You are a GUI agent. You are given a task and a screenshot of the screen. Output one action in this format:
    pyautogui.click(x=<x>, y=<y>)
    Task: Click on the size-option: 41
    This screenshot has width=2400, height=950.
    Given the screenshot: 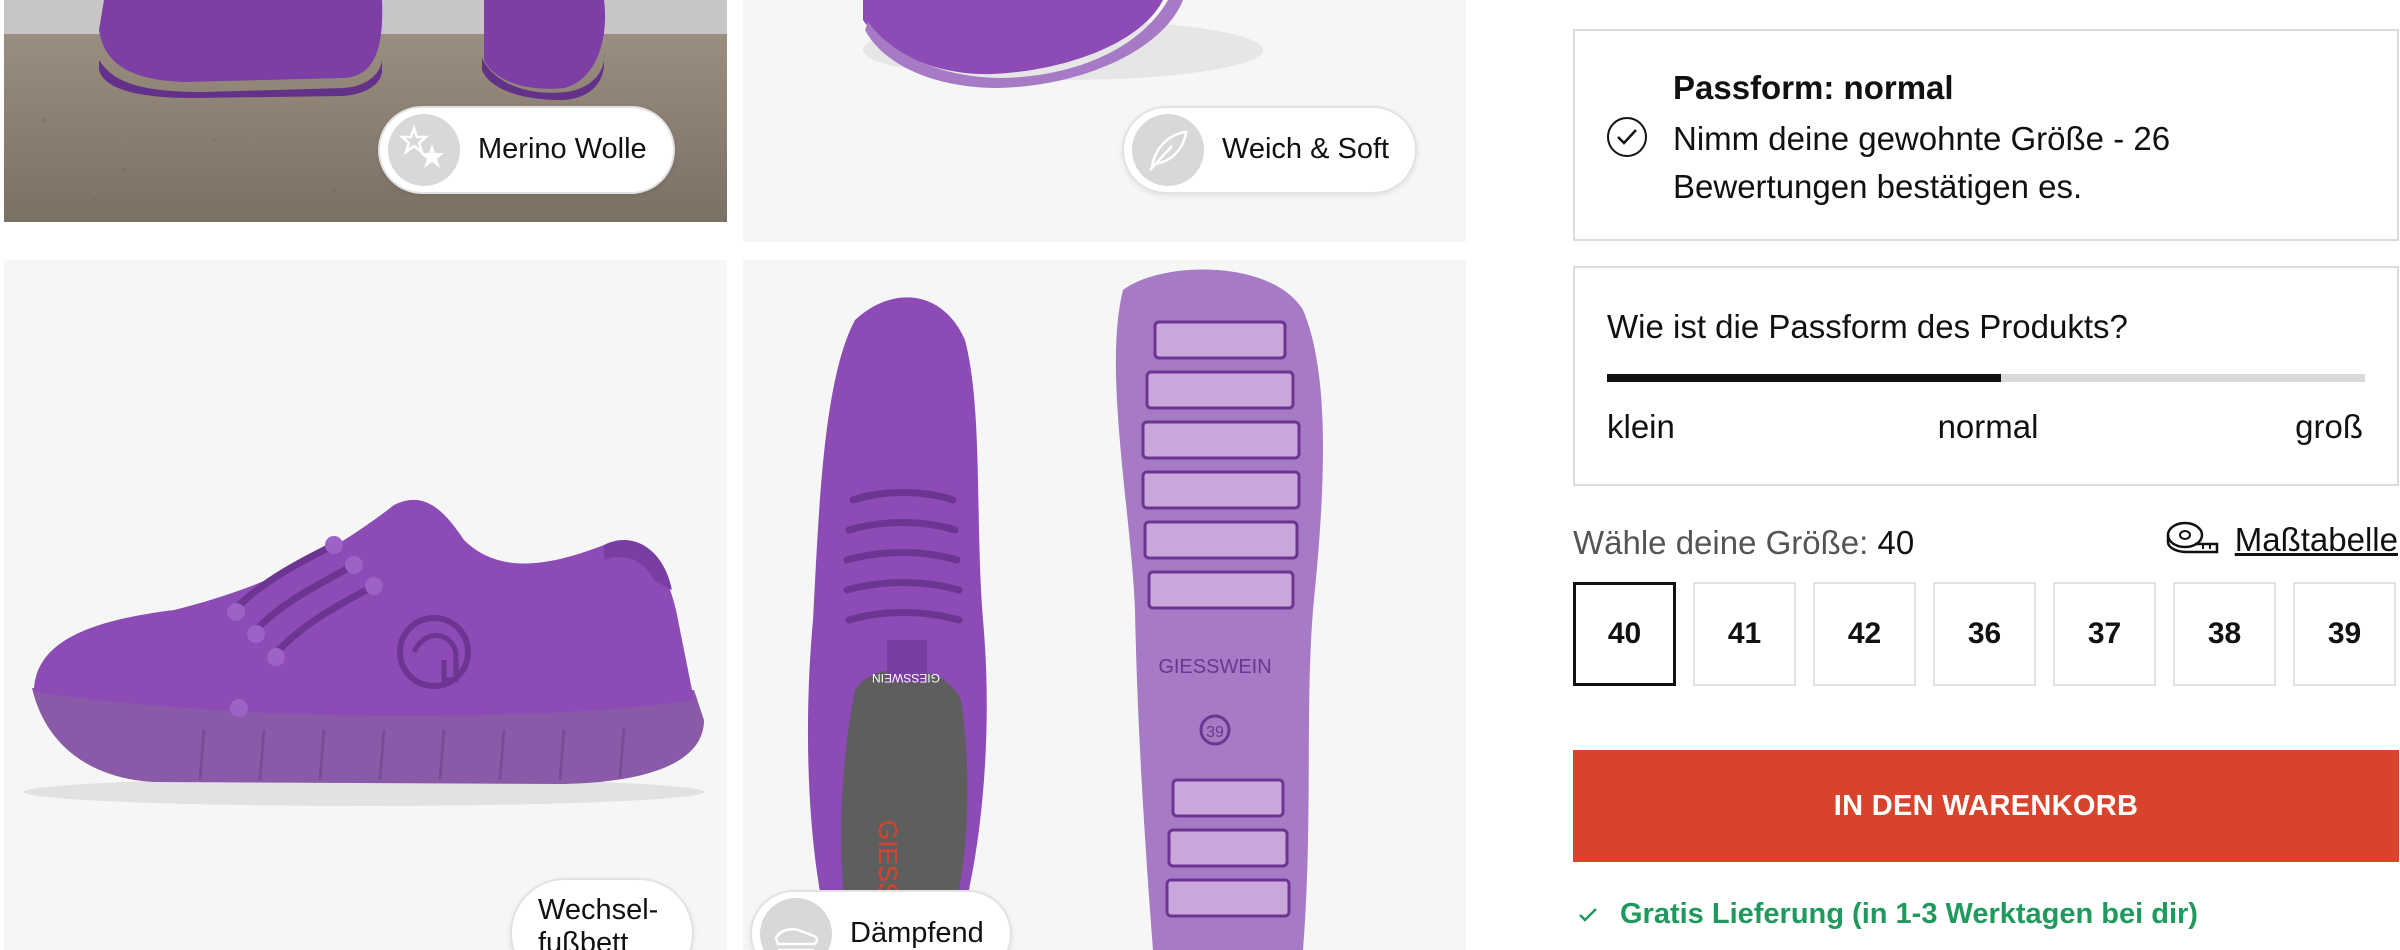 What is the action you would take?
    pyautogui.click(x=1744, y=634)
    